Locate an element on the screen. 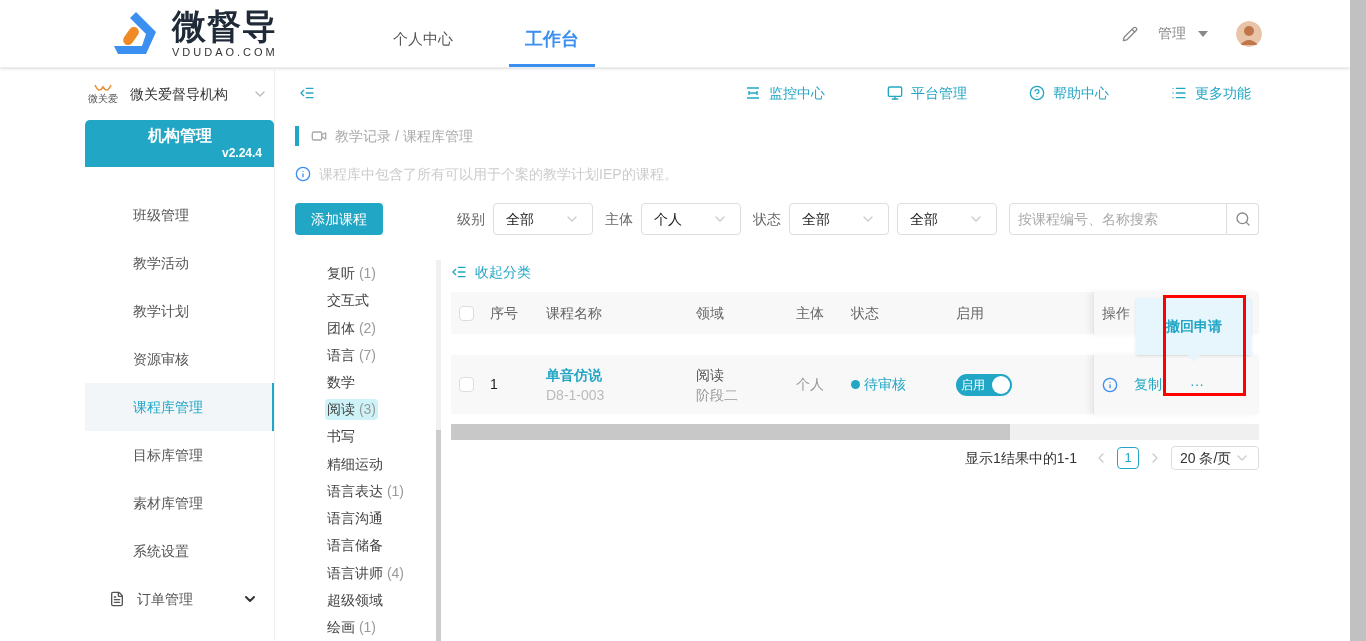 This screenshot has width=1366, height=641. category-item: 阅读 (3) is located at coordinates (351, 410).